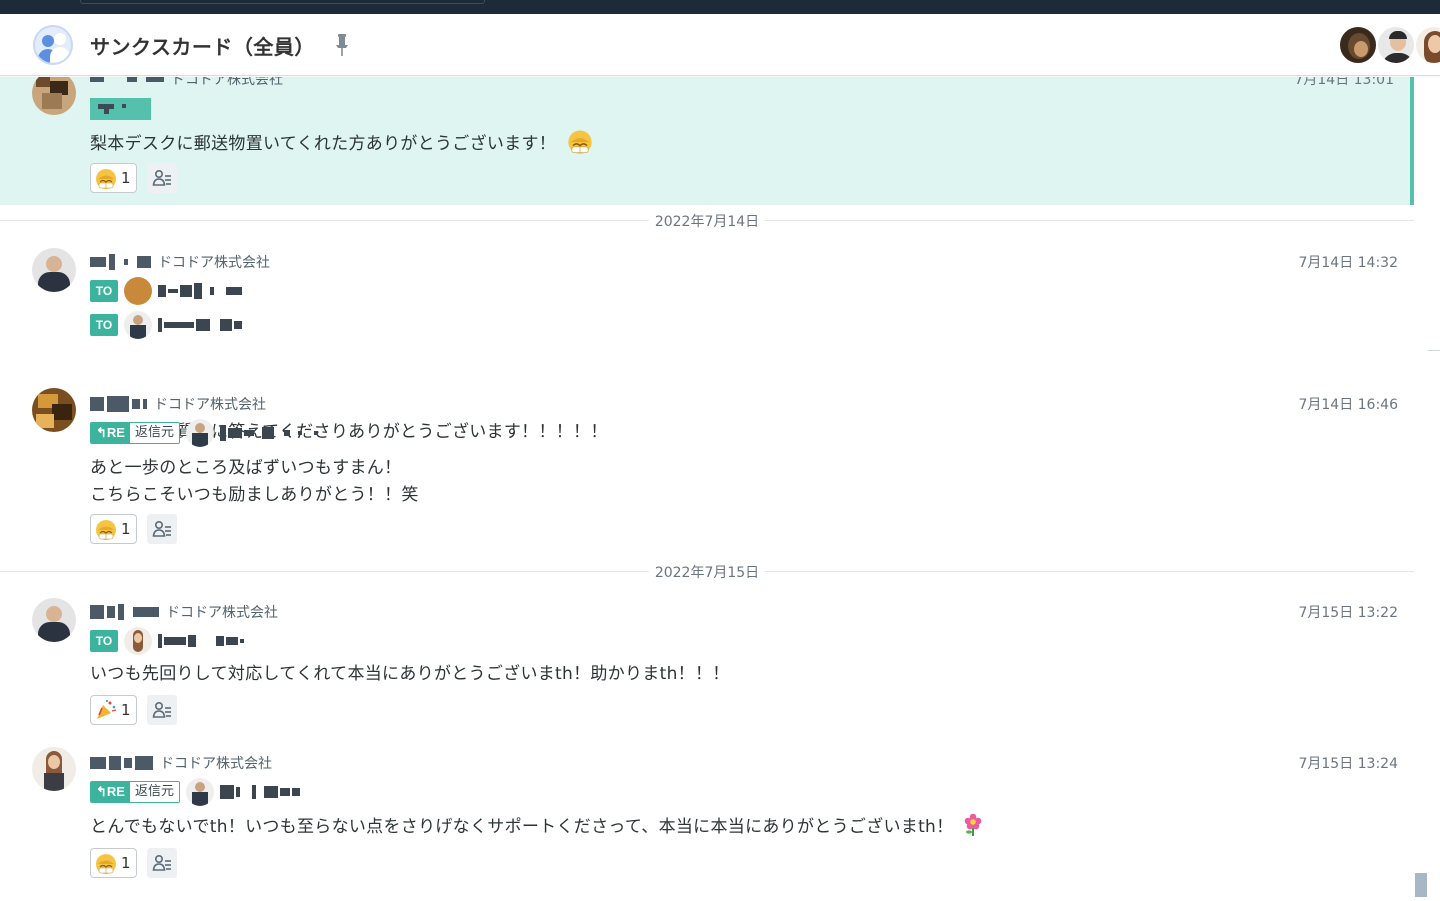 Image resolution: width=1440 pixels, height=901 pixels. I want to click on room-members, so click(1389, 45).